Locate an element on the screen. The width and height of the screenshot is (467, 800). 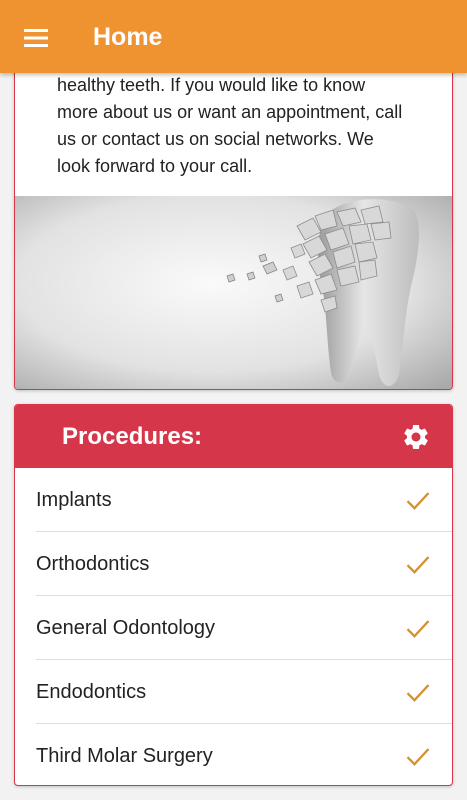
procedure-label: General Odontology is located at coordinates (126, 628).